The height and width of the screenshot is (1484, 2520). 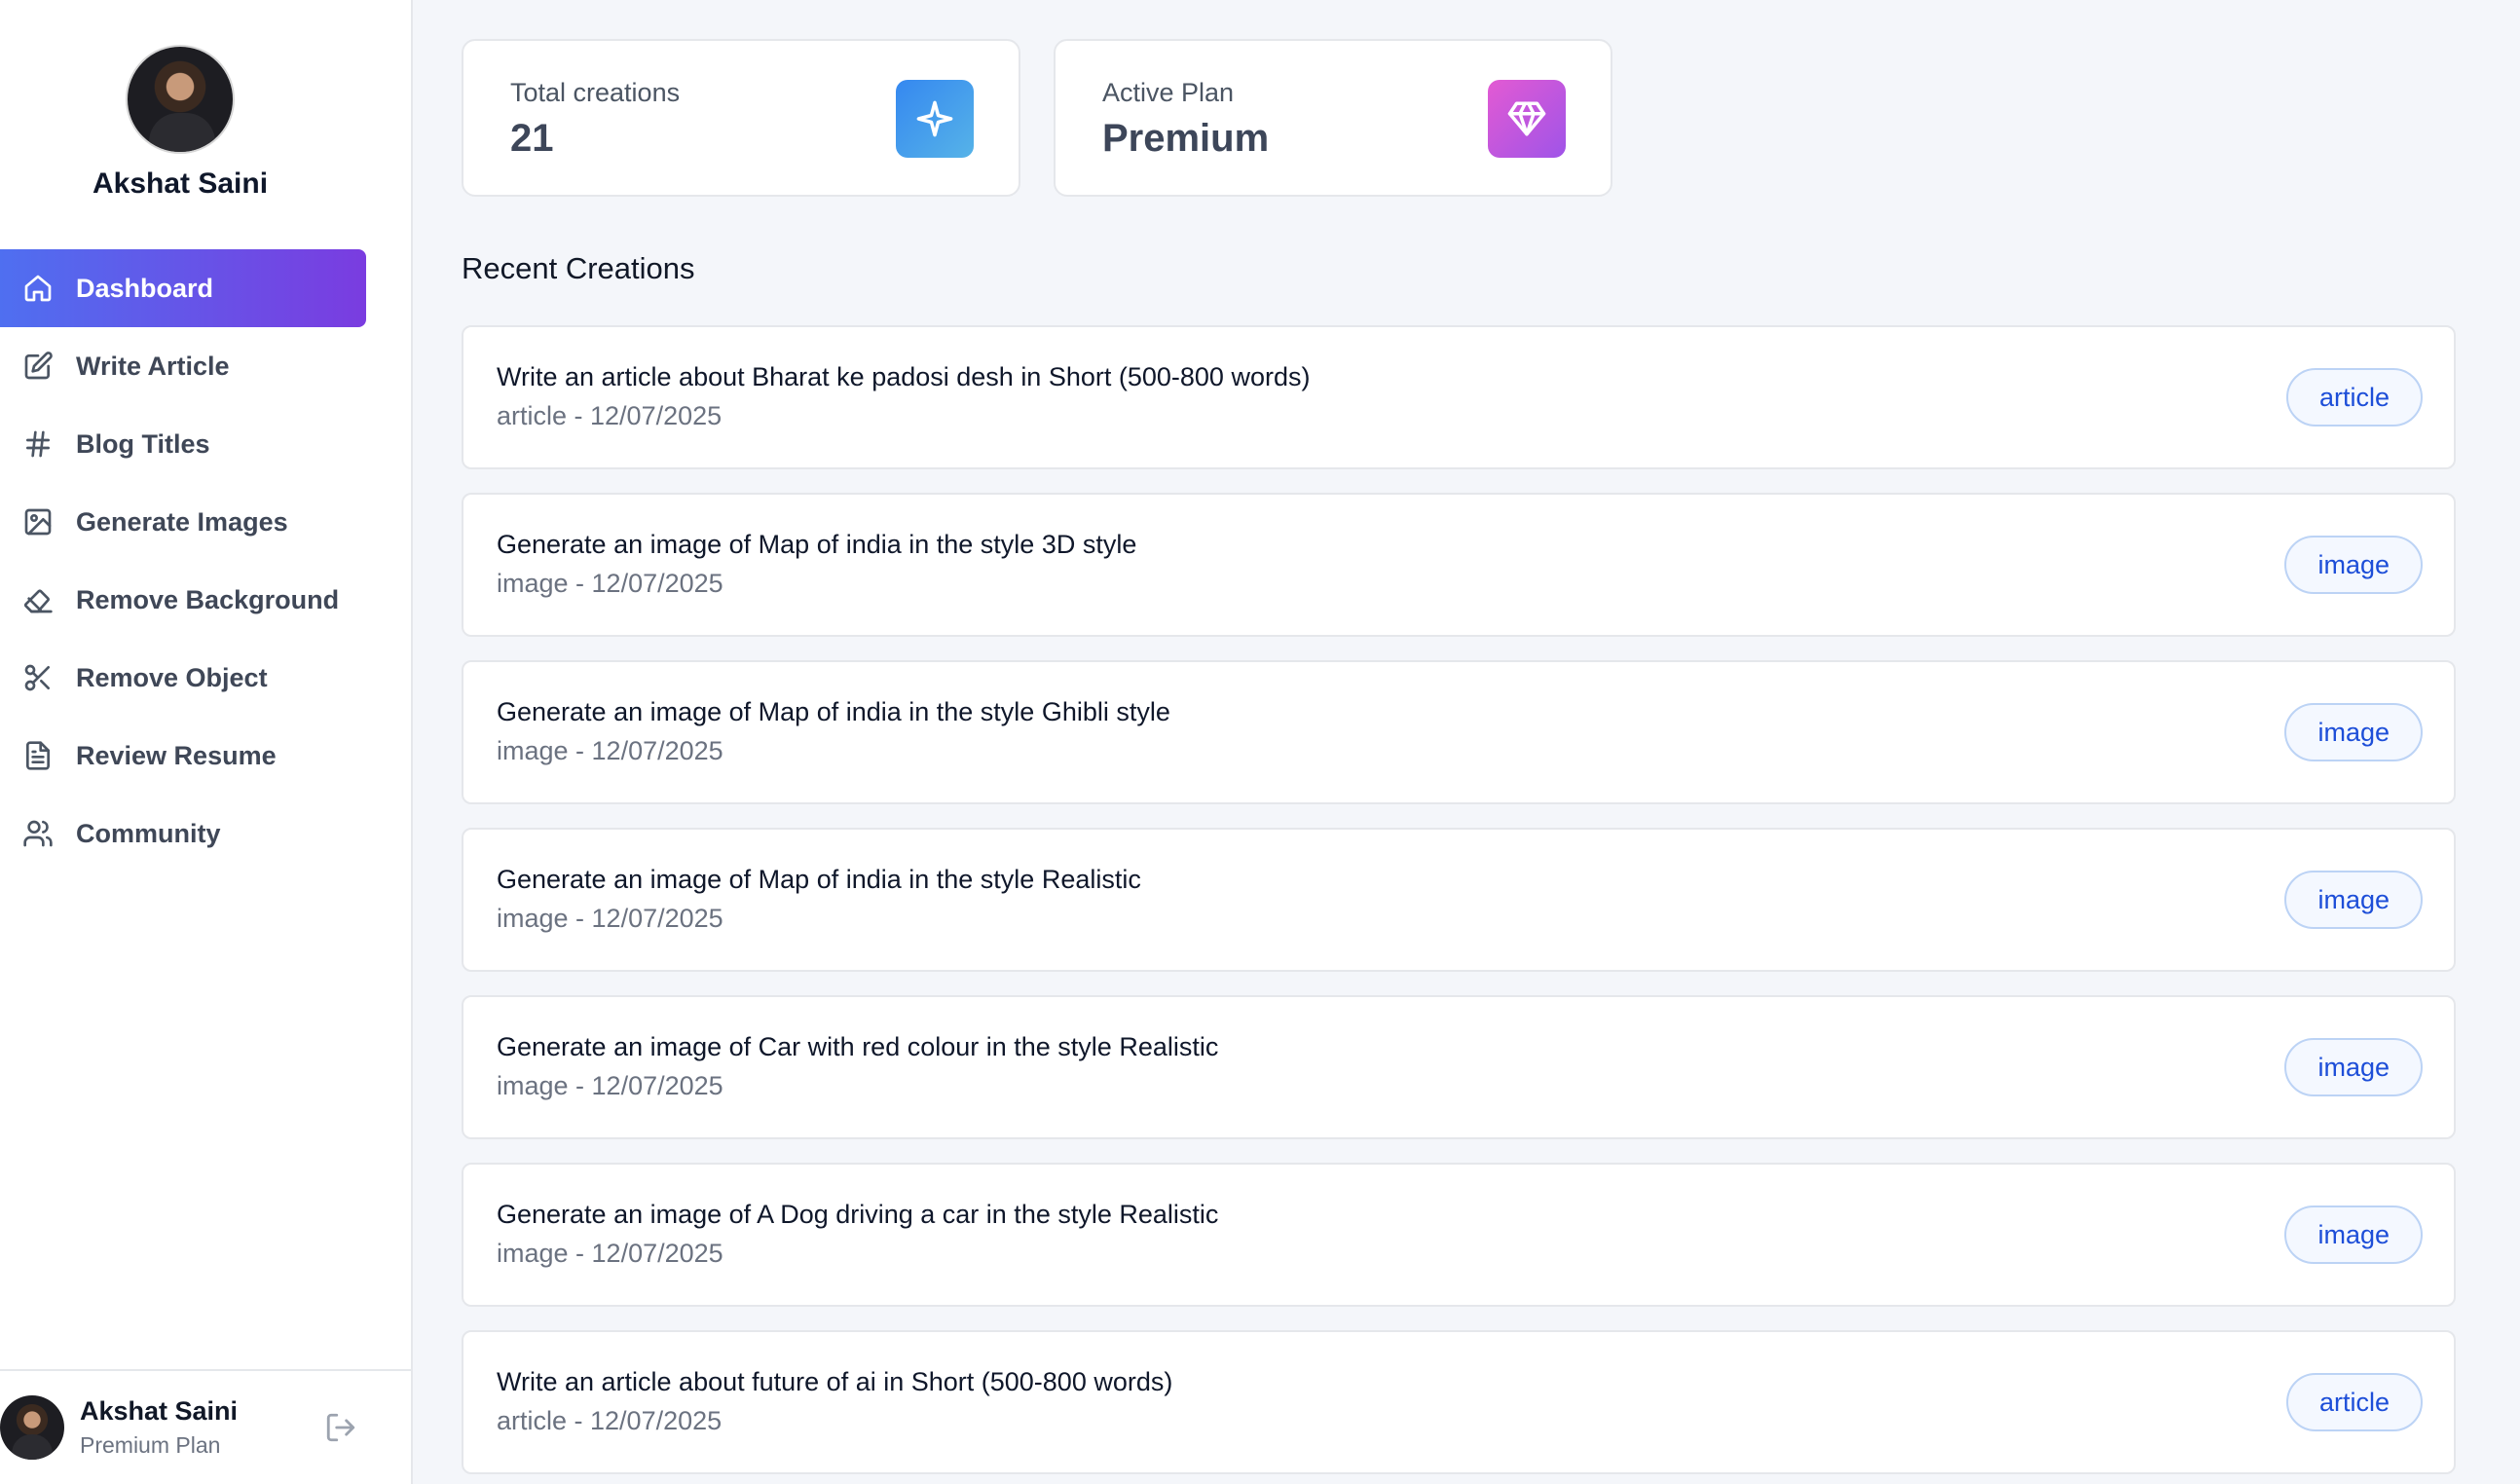 What do you see at coordinates (532, 138) in the screenshot?
I see `stat-value: 21` at bounding box center [532, 138].